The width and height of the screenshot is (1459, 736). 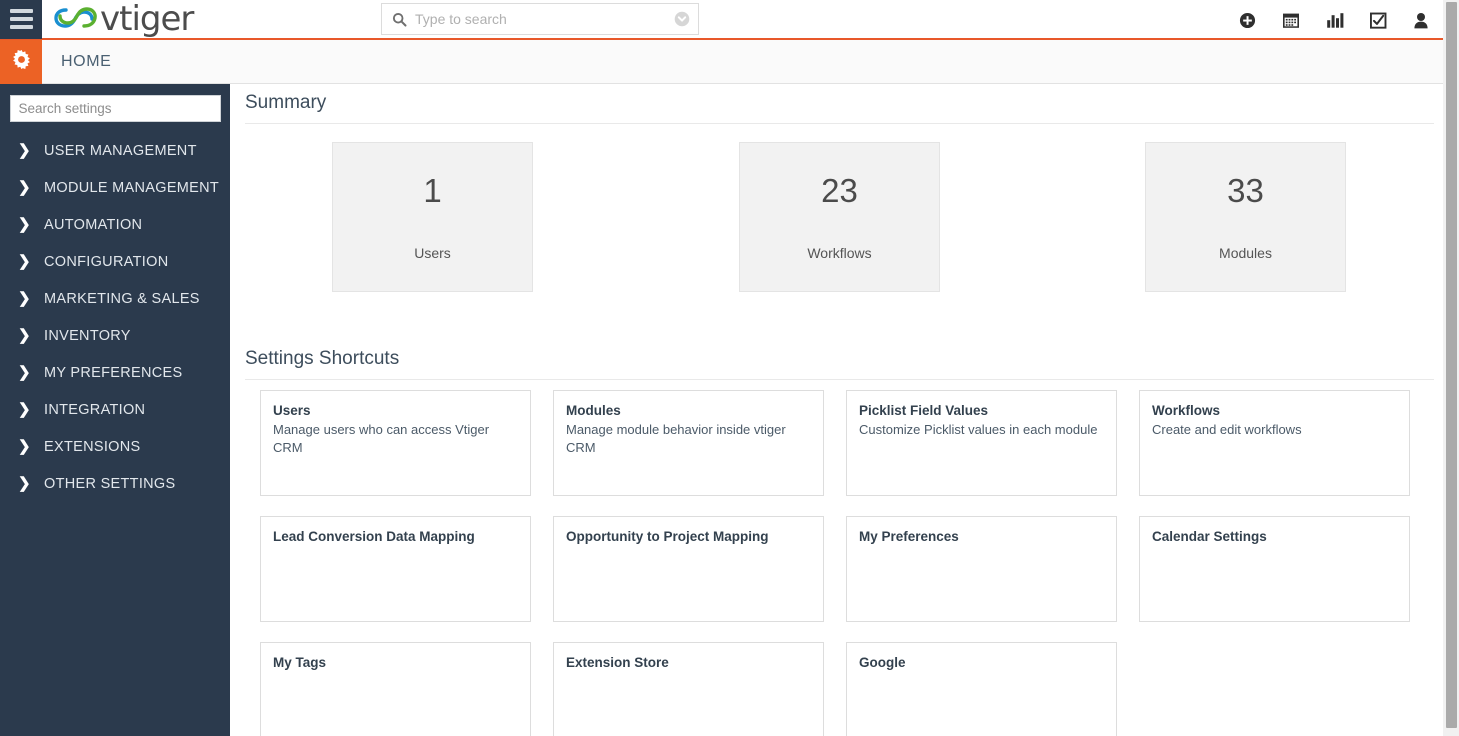 I want to click on settings-gear-button, so click(x=21, y=62).